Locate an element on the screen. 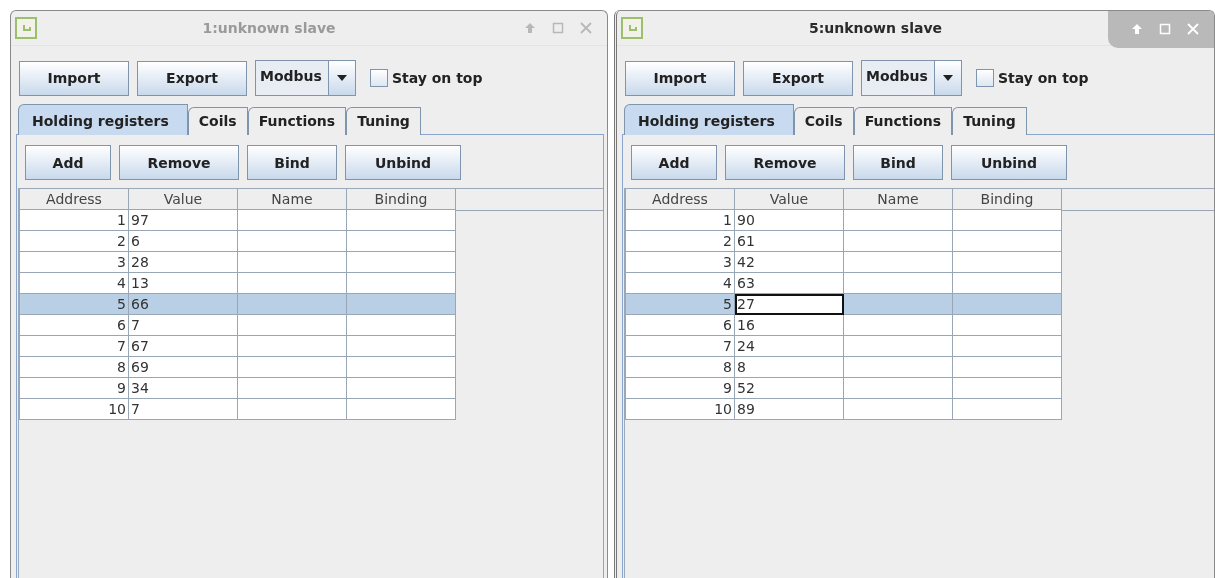 The image size is (1215, 578). table-row: 4 63 is located at coordinates (843, 283).